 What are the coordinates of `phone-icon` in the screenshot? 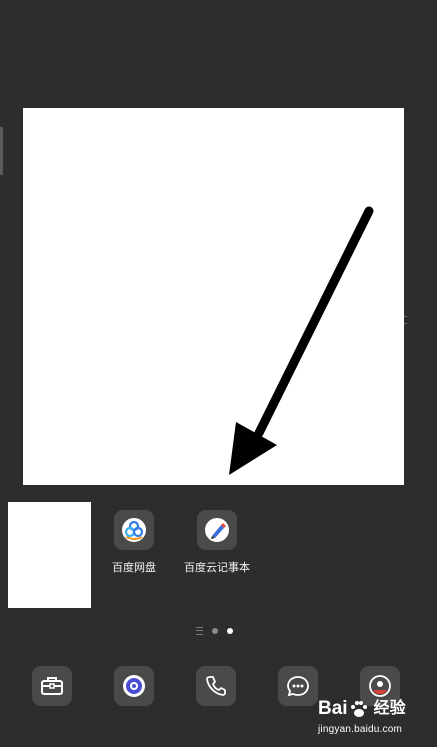 It's located at (216, 686).